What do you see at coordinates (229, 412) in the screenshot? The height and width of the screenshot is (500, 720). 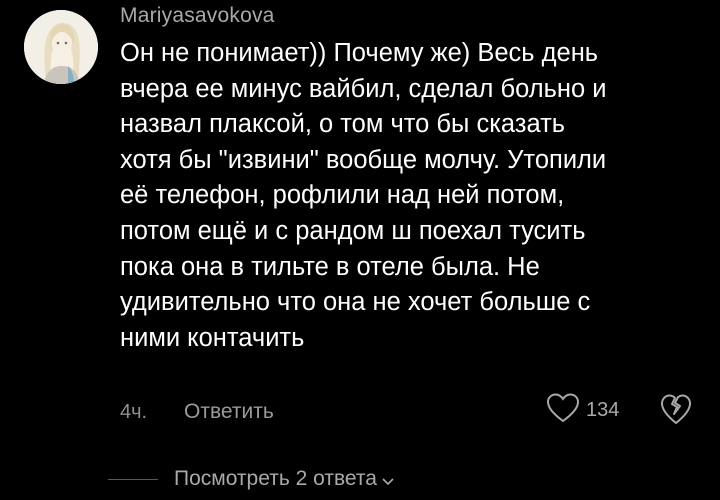 I see `reply-button: Ответить` at bounding box center [229, 412].